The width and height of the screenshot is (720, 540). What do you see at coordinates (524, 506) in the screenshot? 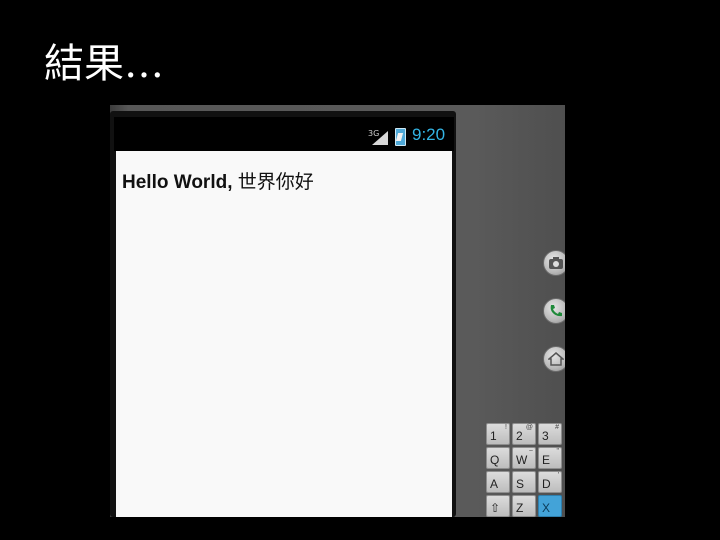
I see `key-z: Z` at bounding box center [524, 506].